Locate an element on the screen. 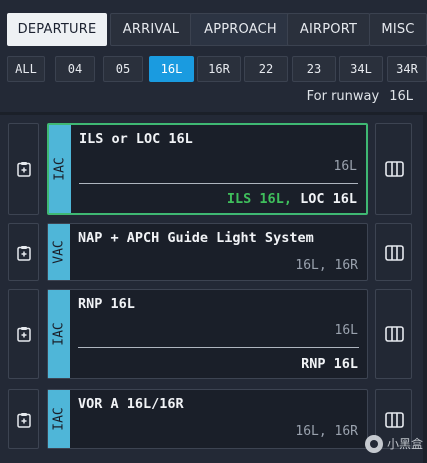 The image size is (427, 463). procedure-title: VOR A 16L/16R is located at coordinates (131, 404).